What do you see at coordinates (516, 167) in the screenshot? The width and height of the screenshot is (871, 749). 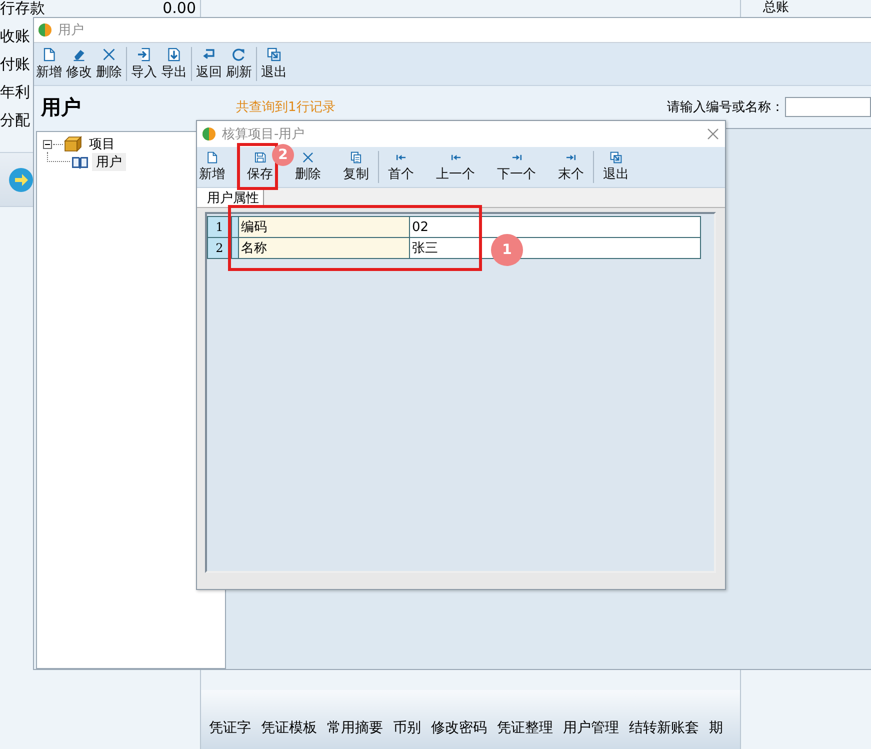 I see `toolbar-button: 下一个` at bounding box center [516, 167].